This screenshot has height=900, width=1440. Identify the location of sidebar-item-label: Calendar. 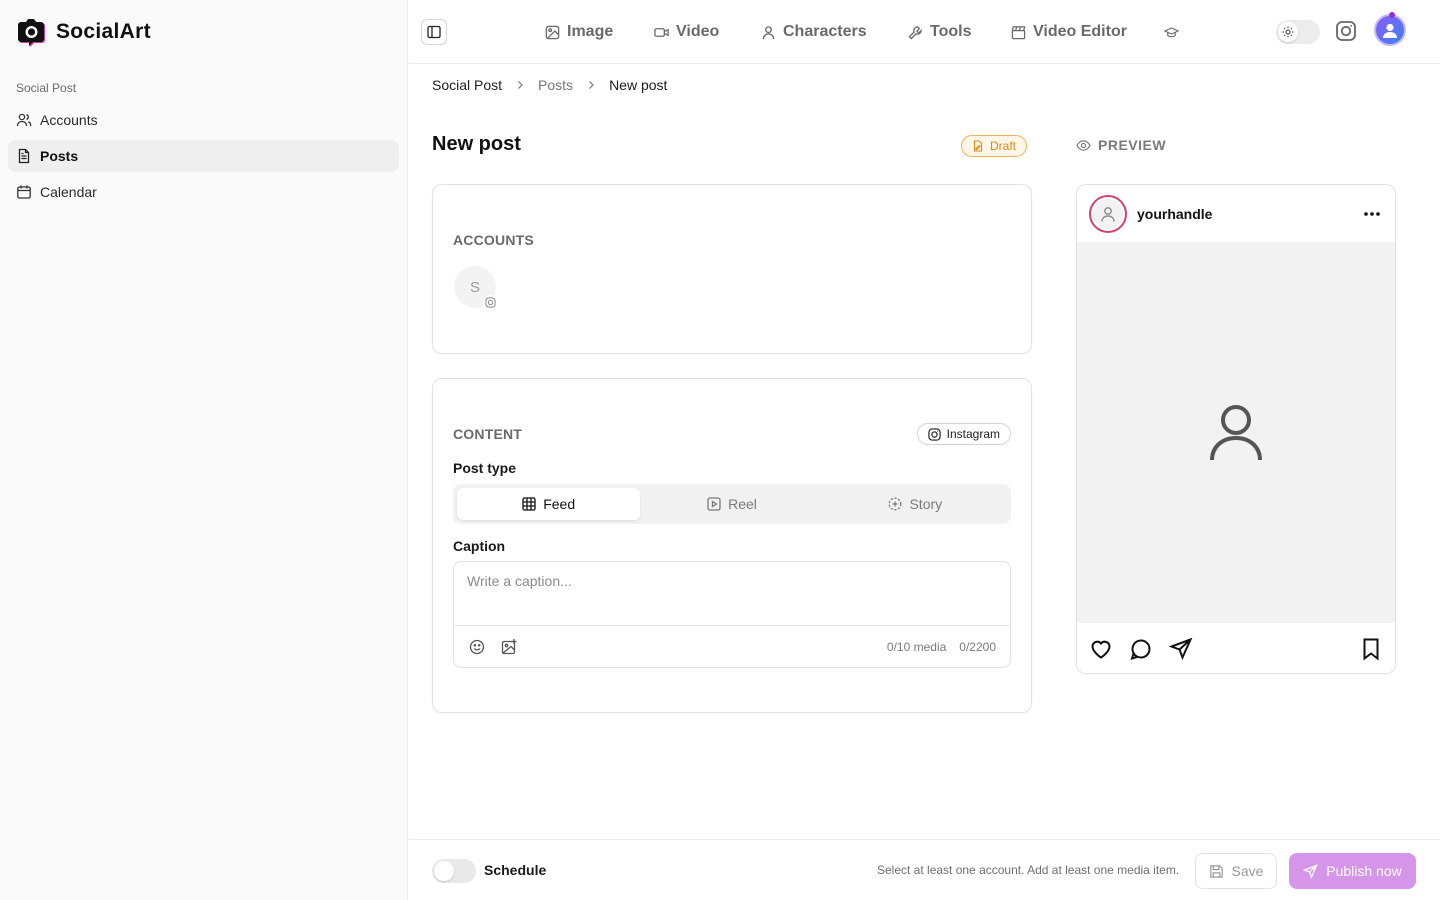
(68, 192).